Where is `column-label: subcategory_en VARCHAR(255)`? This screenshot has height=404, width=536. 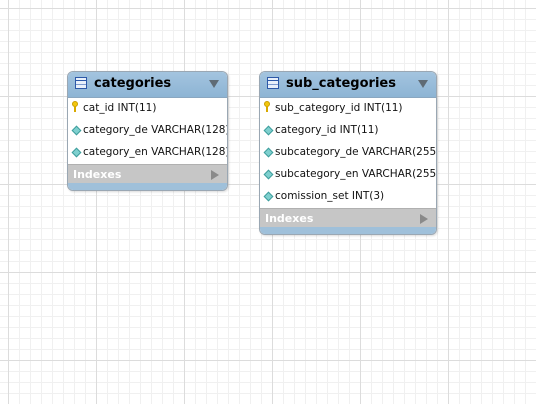
column-label: subcategory_en VARCHAR(255) is located at coordinates (356, 174).